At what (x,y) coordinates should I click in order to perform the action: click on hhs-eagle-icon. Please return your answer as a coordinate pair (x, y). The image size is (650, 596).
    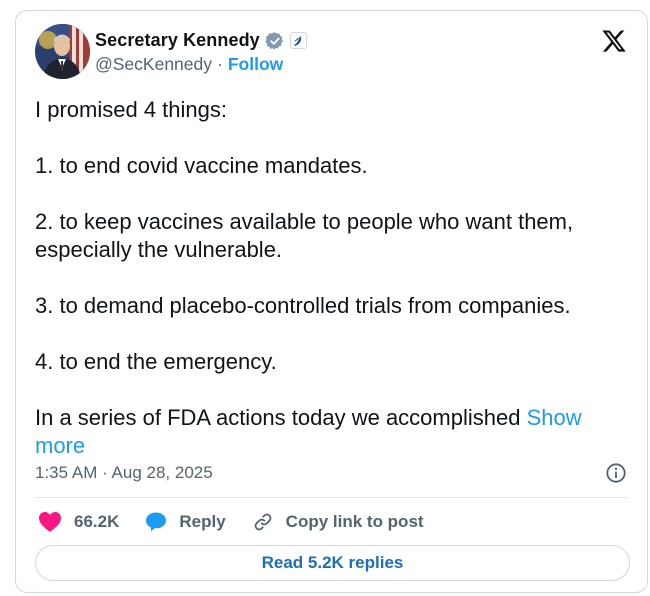
    Looking at the image, I should click on (298, 40).